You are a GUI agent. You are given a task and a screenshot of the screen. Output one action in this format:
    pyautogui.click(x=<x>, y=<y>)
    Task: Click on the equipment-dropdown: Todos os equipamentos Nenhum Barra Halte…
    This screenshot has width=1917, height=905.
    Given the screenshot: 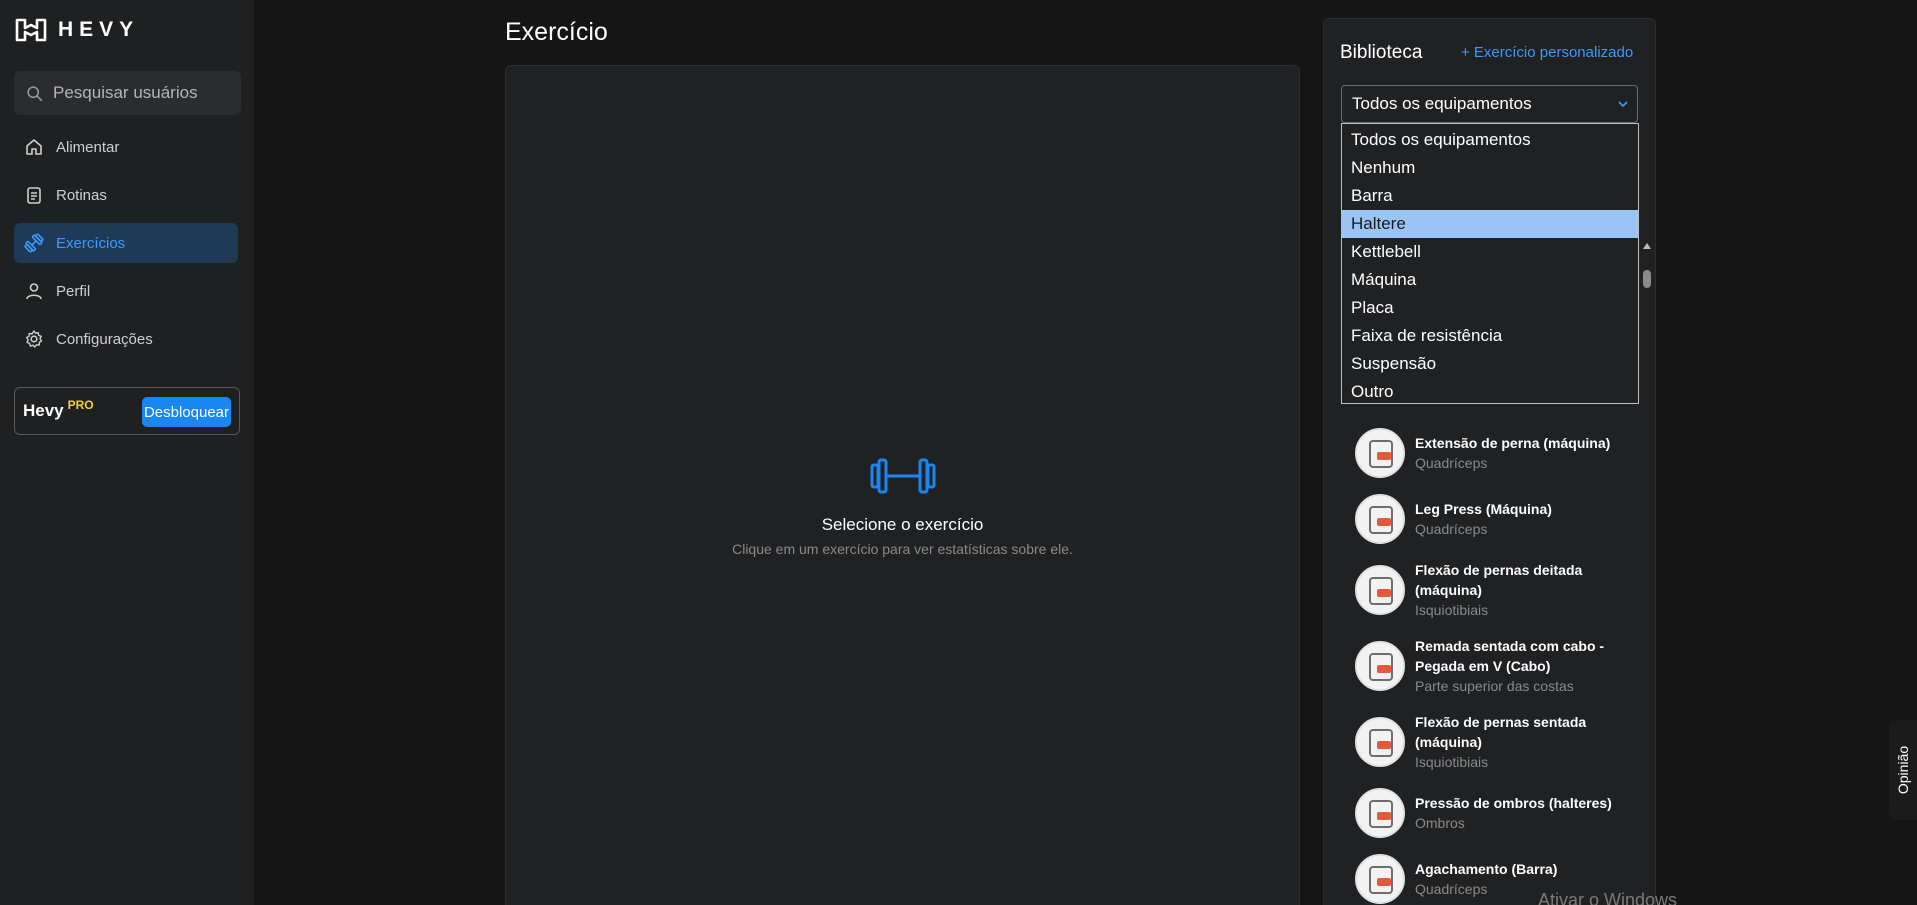 What is the action you would take?
    pyautogui.click(x=1490, y=263)
    